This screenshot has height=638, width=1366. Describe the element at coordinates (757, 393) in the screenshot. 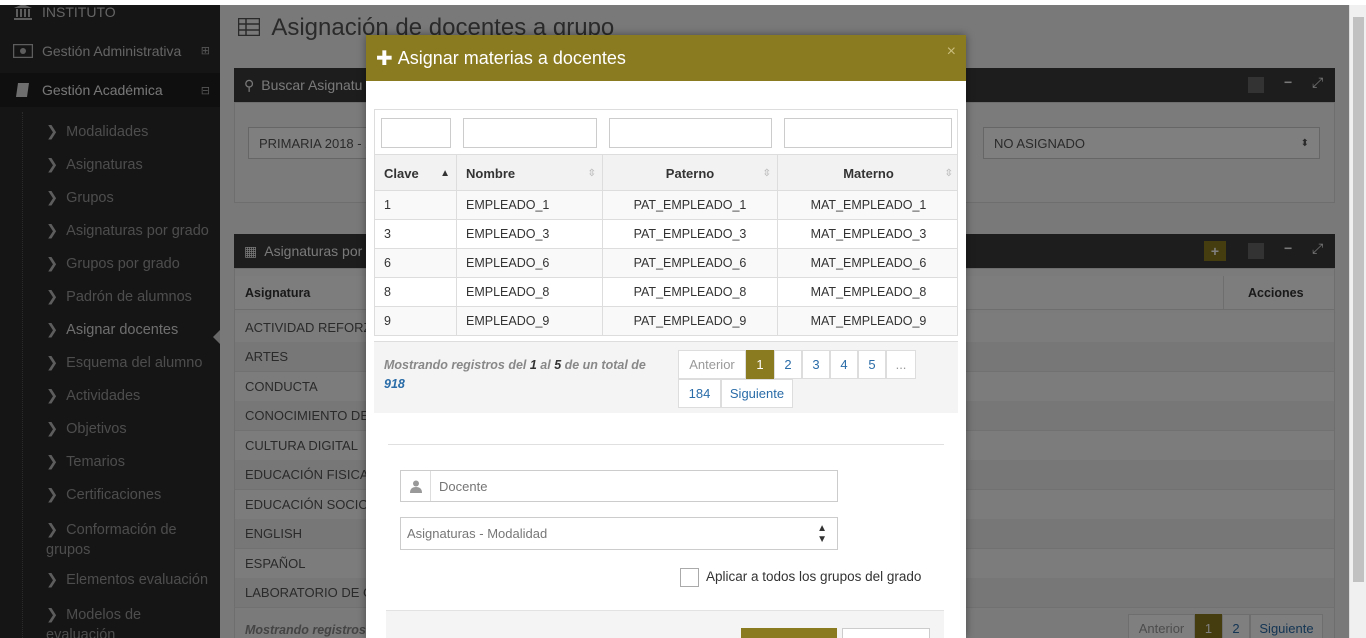

I see `pager-next-button: Siguiente` at that location.